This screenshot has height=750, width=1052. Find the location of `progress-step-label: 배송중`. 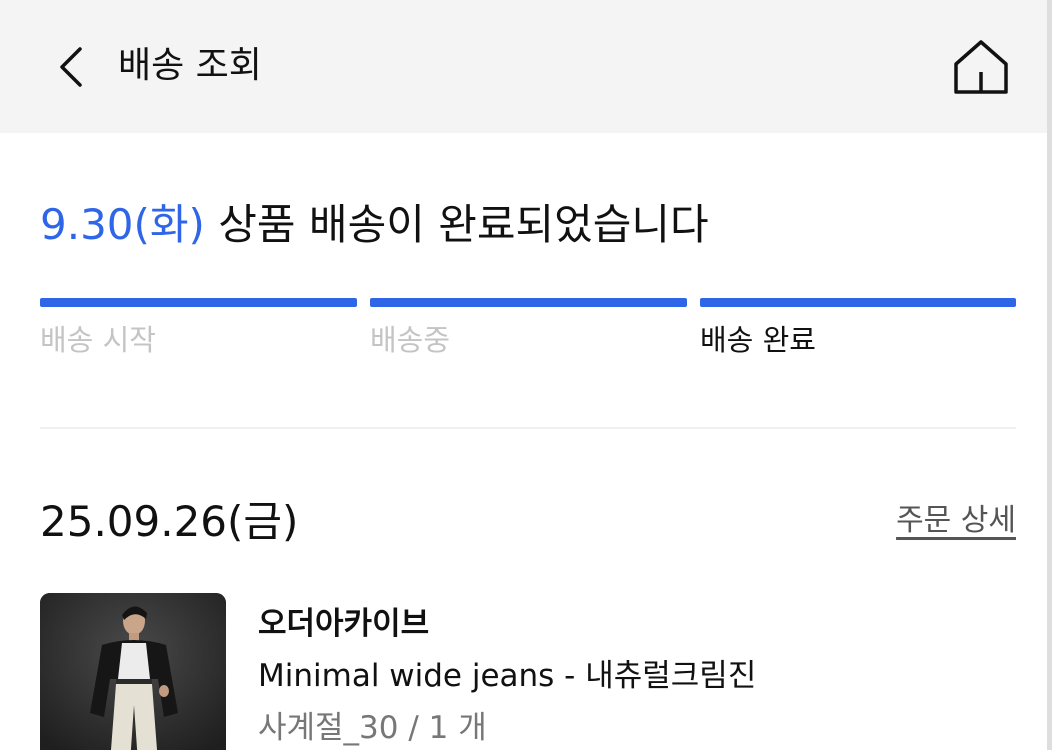

progress-step-label: 배송중 is located at coordinates (410, 340).